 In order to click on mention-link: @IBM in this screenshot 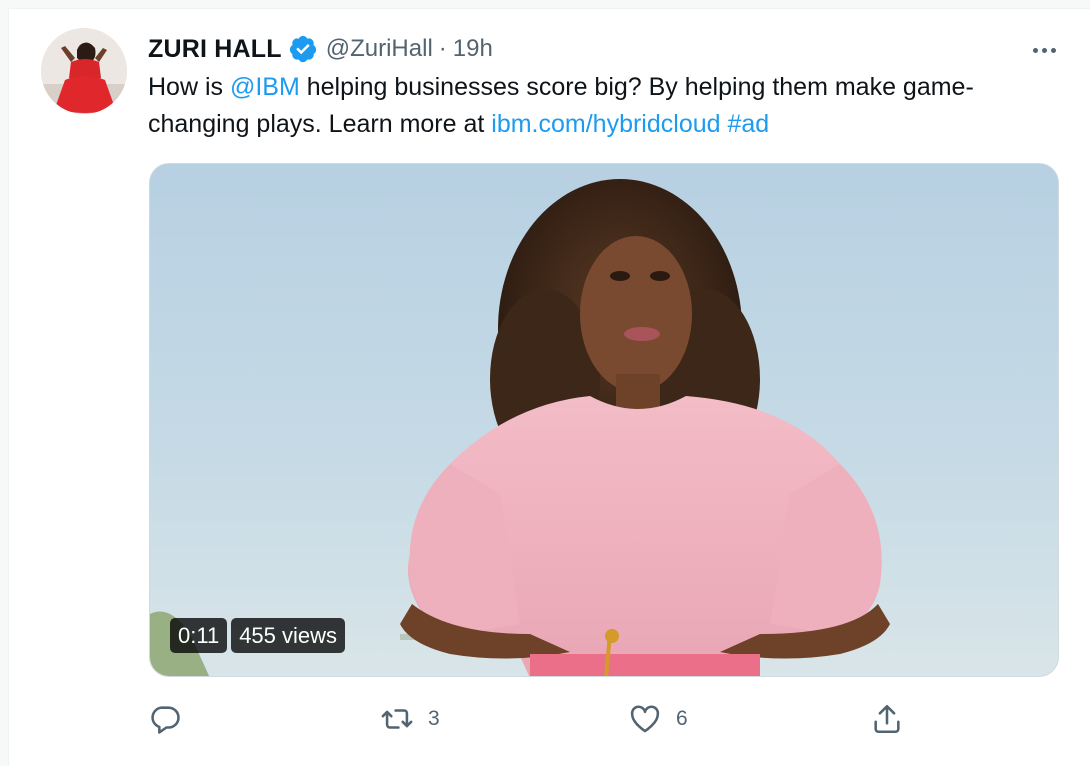, I will do `click(265, 87)`.